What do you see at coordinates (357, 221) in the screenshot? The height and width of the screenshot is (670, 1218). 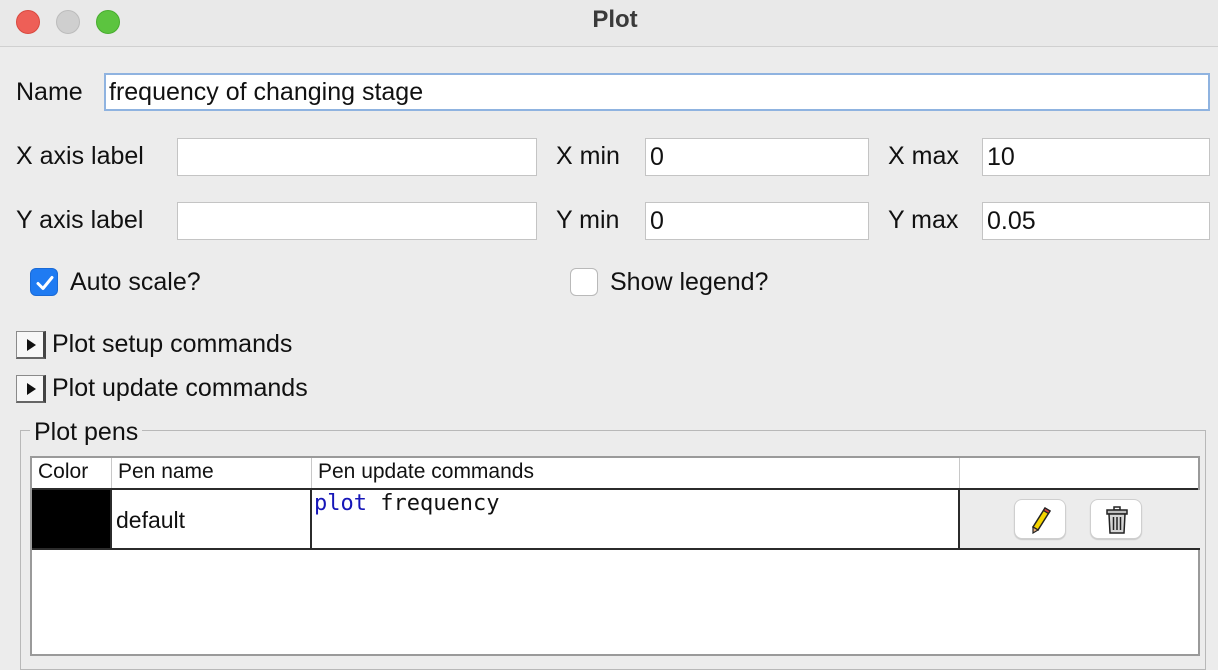 I see `y-axis-label-field` at bounding box center [357, 221].